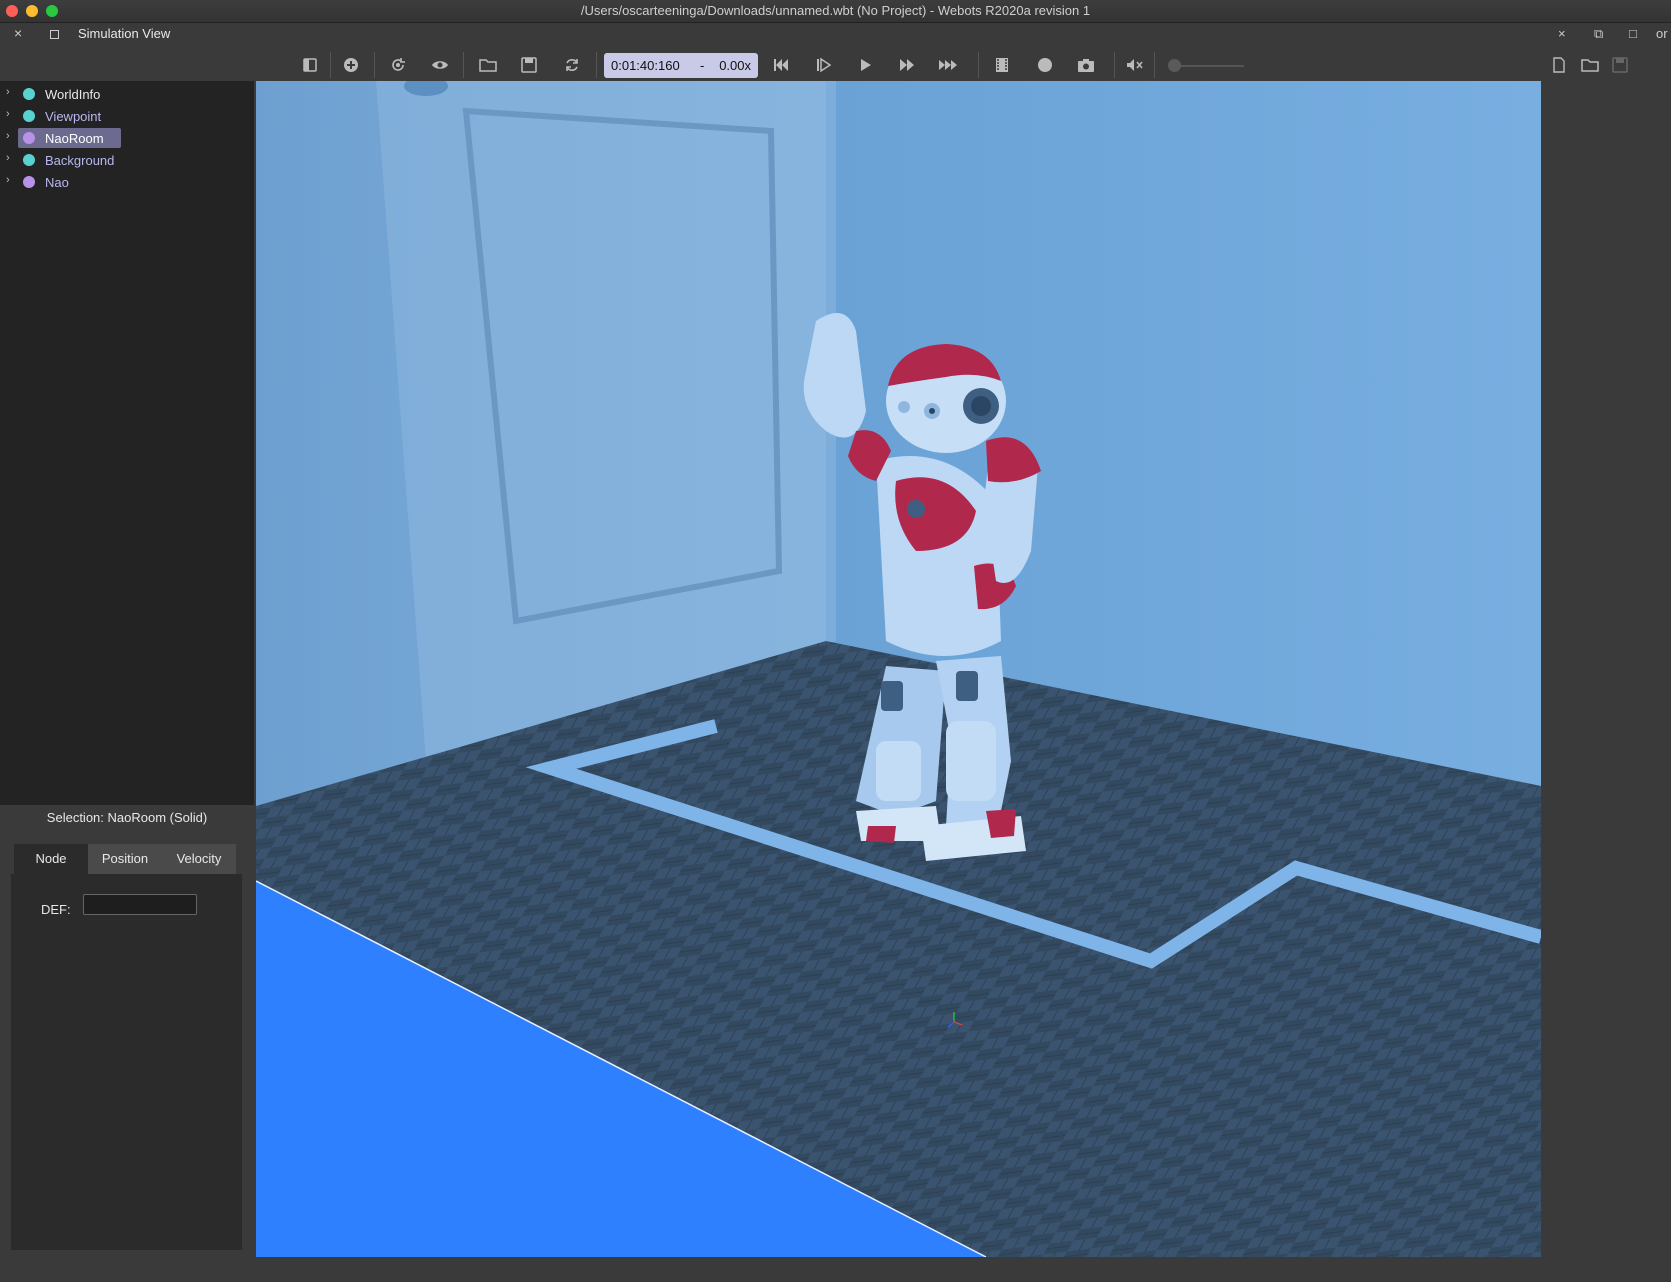 This screenshot has width=1671, height=1282. What do you see at coordinates (74, 138) in the screenshot?
I see `tree-item-label: NaoRoom` at bounding box center [74, 138].